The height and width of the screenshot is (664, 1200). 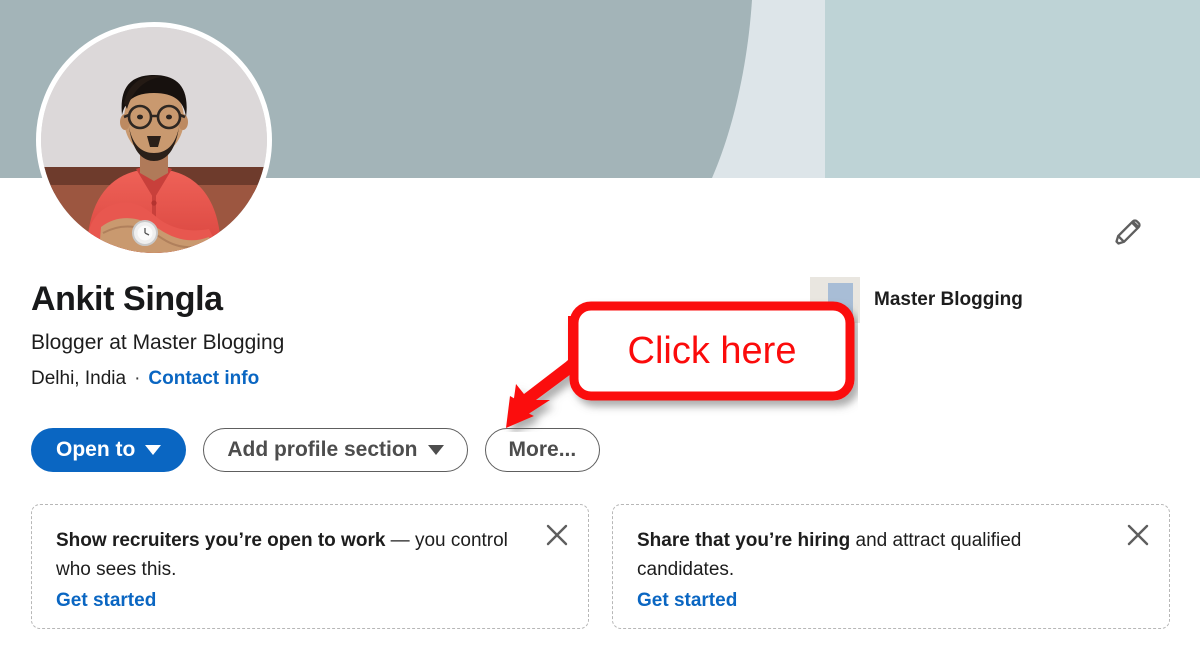 What do you see at coordinates (221, 540) in the screenshot?
I see `promo-card-bold-text: Show recruiters you’re open to work` at bounding box center [221, 540].